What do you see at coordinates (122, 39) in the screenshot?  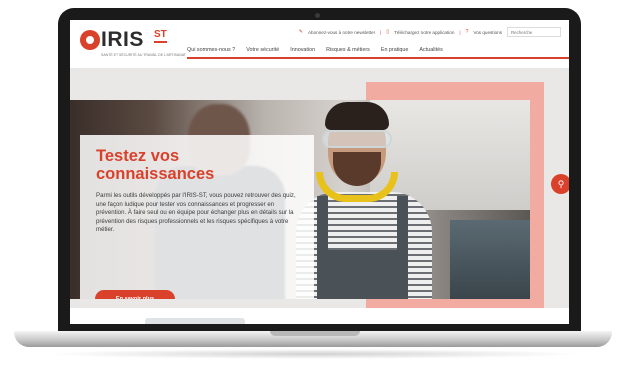 I see `logo-text: IRIS` at bounding box center [122, 39].